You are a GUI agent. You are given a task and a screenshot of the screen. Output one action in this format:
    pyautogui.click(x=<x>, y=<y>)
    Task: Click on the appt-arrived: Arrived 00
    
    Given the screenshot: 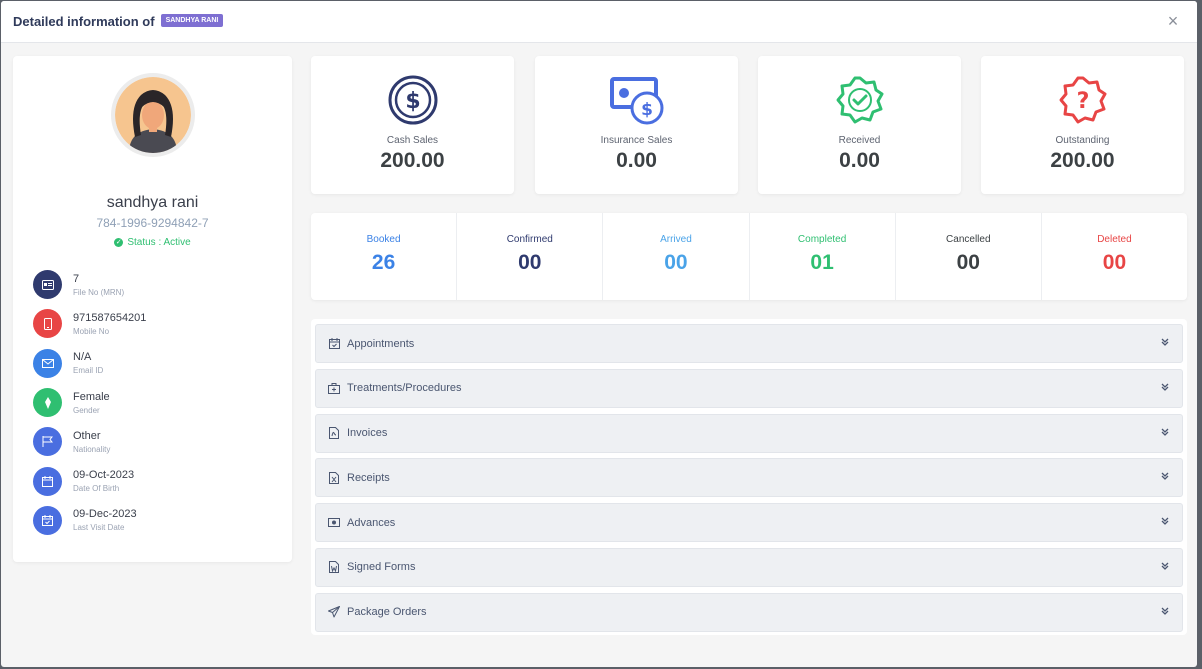 What is the action you would take?
    pyautogui.click(x=676, y=256)
    